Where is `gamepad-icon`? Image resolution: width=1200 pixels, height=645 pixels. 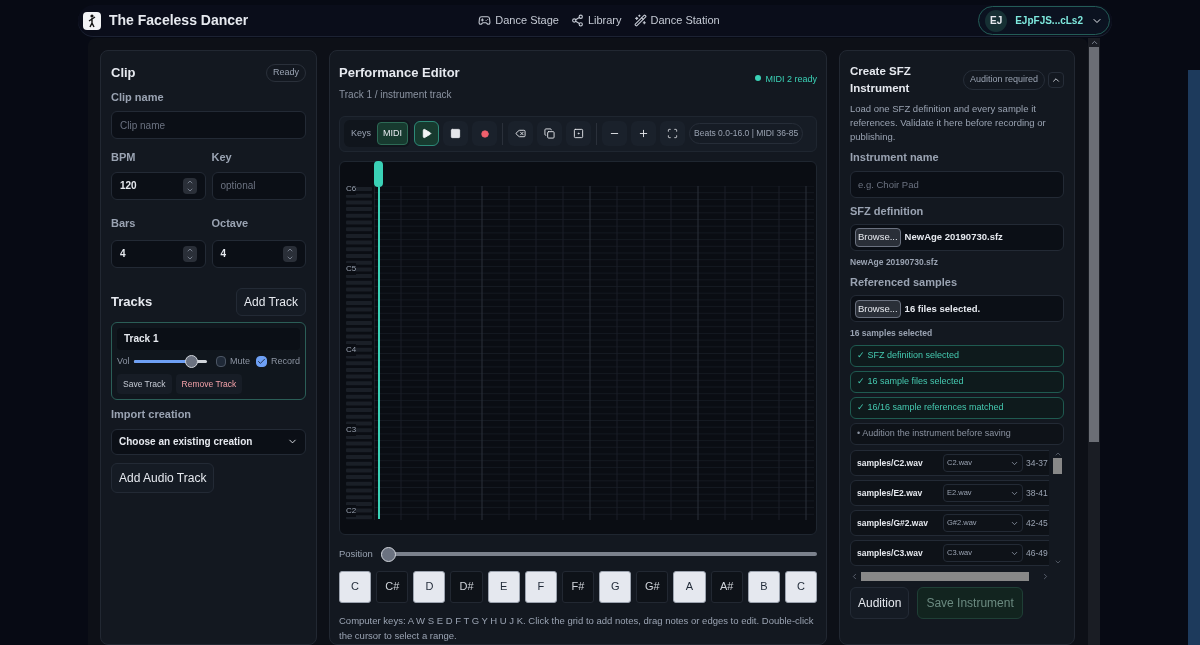
gamepad-icon is located at coordinates (485, 20).